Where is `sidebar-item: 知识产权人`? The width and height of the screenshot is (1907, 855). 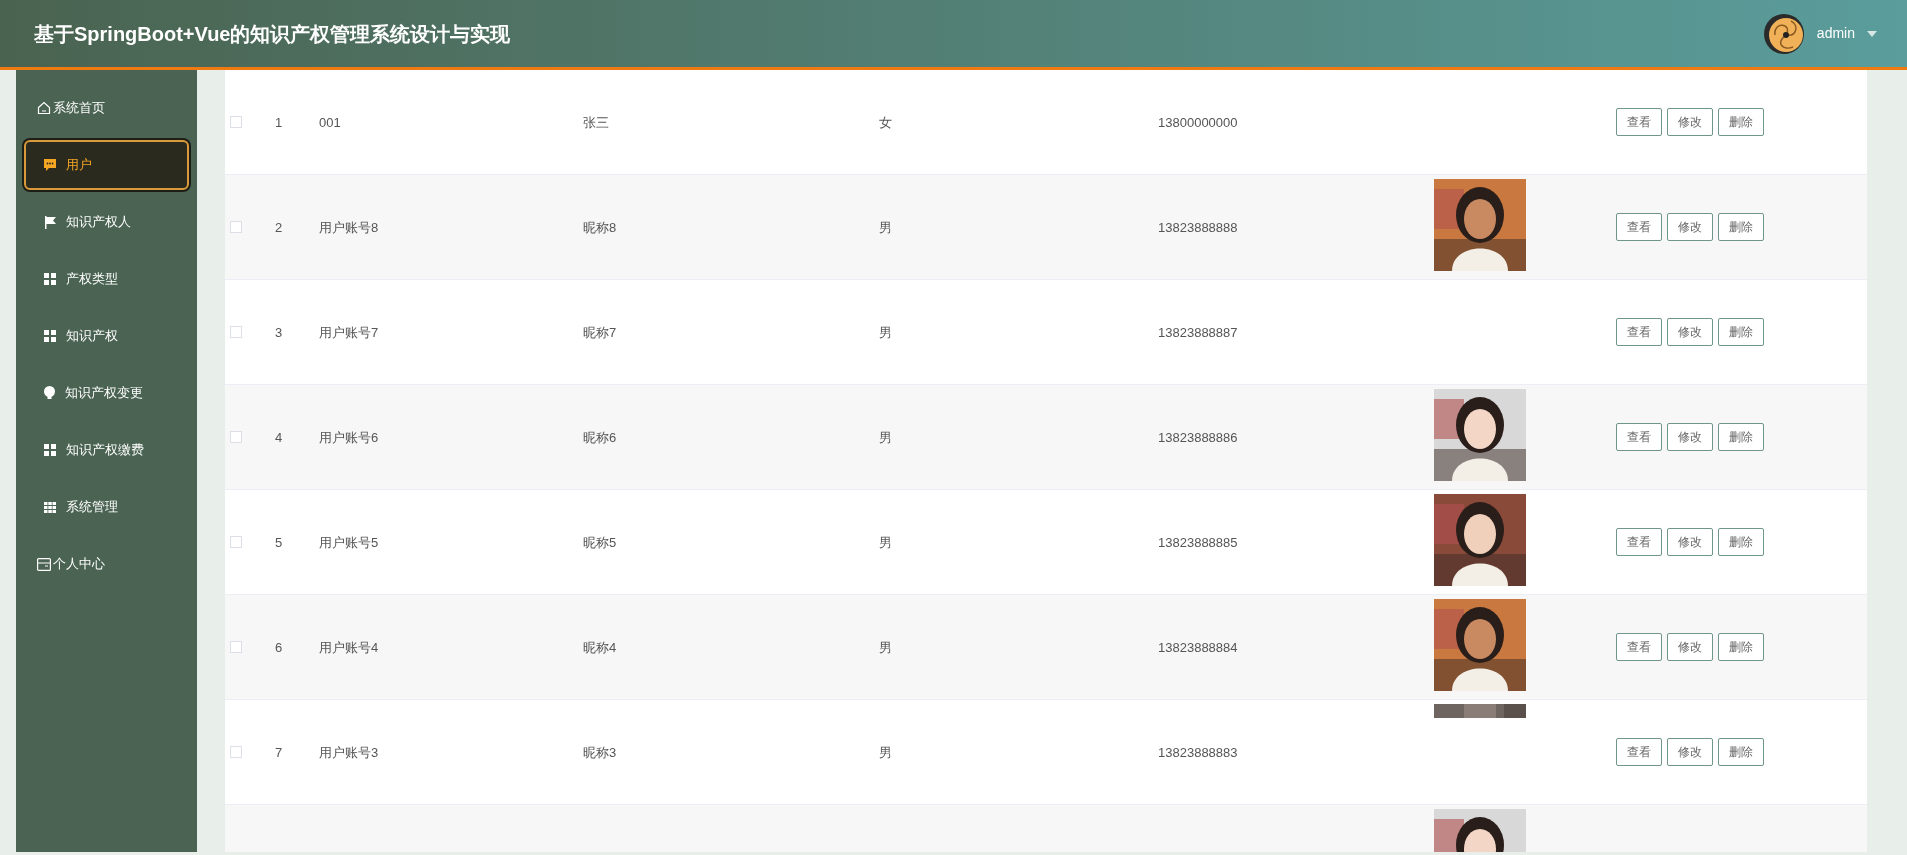
sidebar-item: 知识产权人 is located at coordinates (106, 222).